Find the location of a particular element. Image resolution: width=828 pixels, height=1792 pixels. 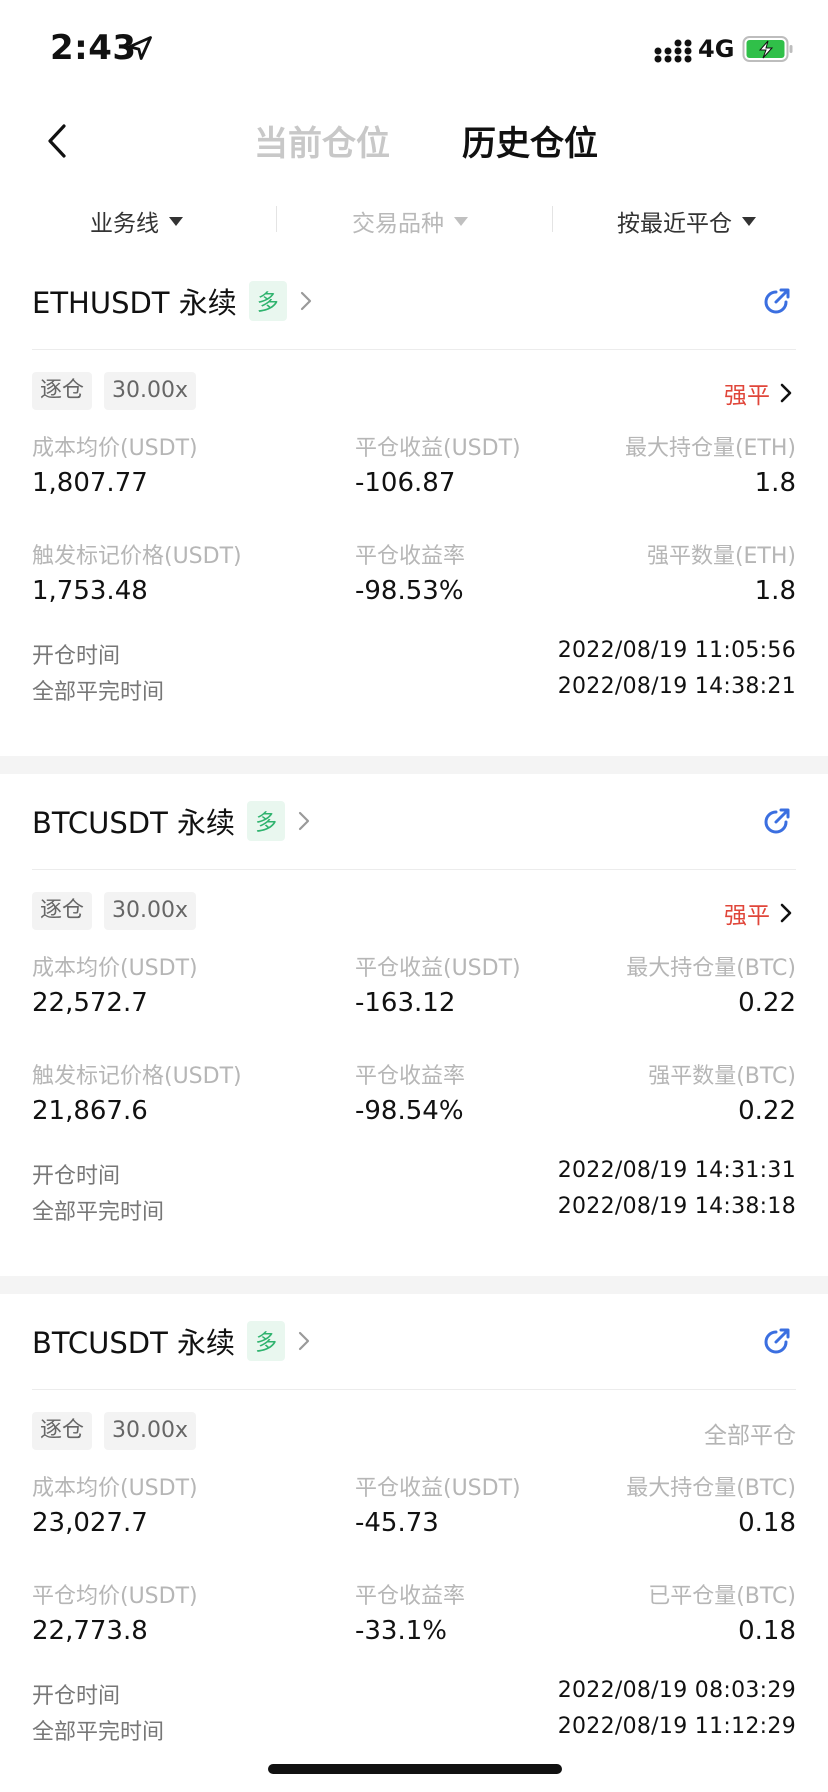

back-arrow-icon is located at coordinates (58, 141).